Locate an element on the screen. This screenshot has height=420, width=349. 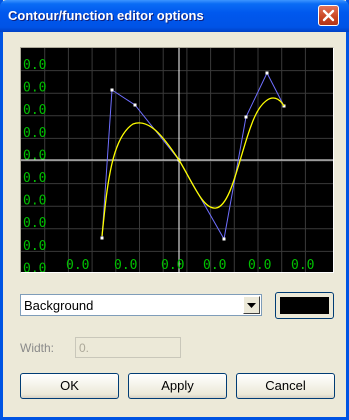
color-swatch is located at coordinates (304, 305).